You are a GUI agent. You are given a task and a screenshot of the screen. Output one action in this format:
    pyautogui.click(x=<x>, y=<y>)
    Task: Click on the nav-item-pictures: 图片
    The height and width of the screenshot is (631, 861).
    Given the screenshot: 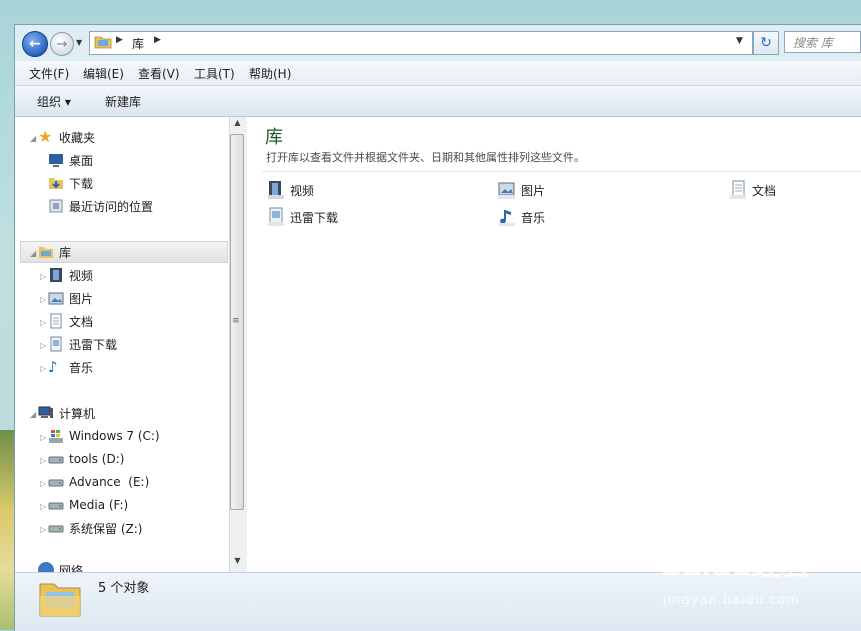 What is the action you would take?
    pyautogui.click(x=70, y=298)
    